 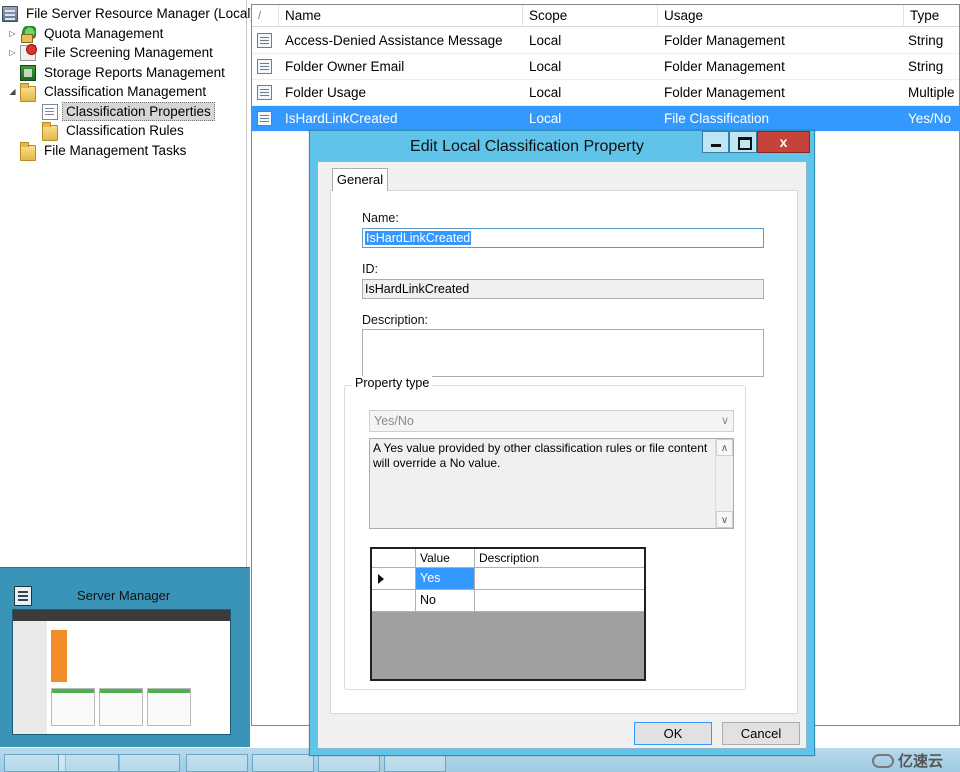 I want to click on name-field: IsHardLinkCreated, so click(x=563, y=238).